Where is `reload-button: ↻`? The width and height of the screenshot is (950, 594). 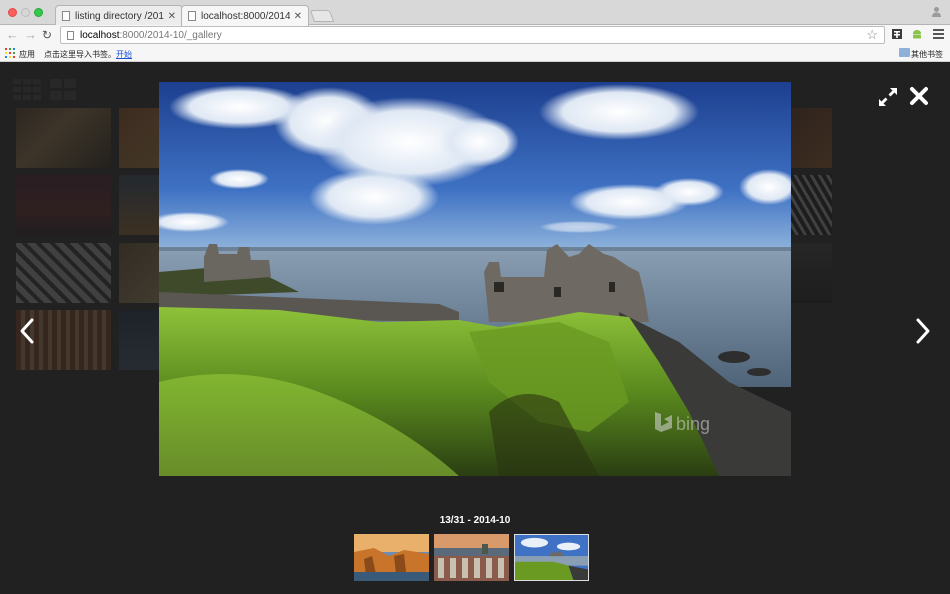
reload-button: ↻ is located at coordinates (47, 35).